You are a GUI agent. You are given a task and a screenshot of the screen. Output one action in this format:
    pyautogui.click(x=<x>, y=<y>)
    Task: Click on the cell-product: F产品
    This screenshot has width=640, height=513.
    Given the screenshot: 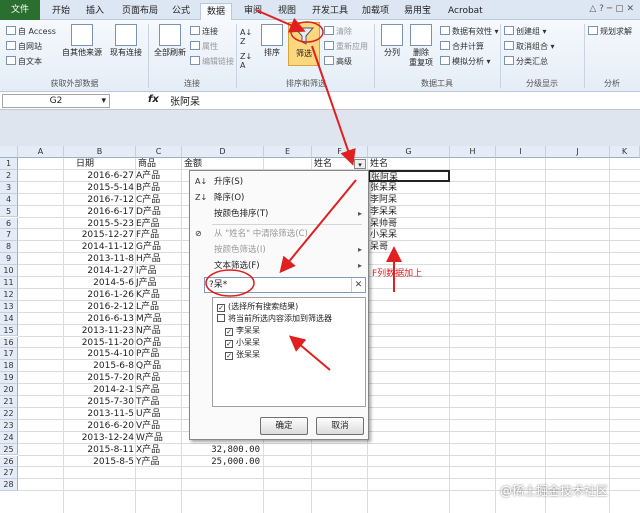 What is the action you would take?
    pyautogui.click(x=159, y=235)
    